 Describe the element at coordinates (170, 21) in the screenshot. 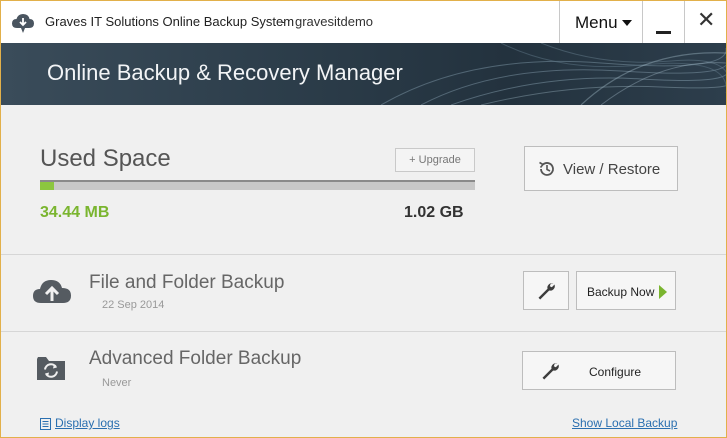

I see `window-title: Graves IT Solutions Online Backup System` at that location.